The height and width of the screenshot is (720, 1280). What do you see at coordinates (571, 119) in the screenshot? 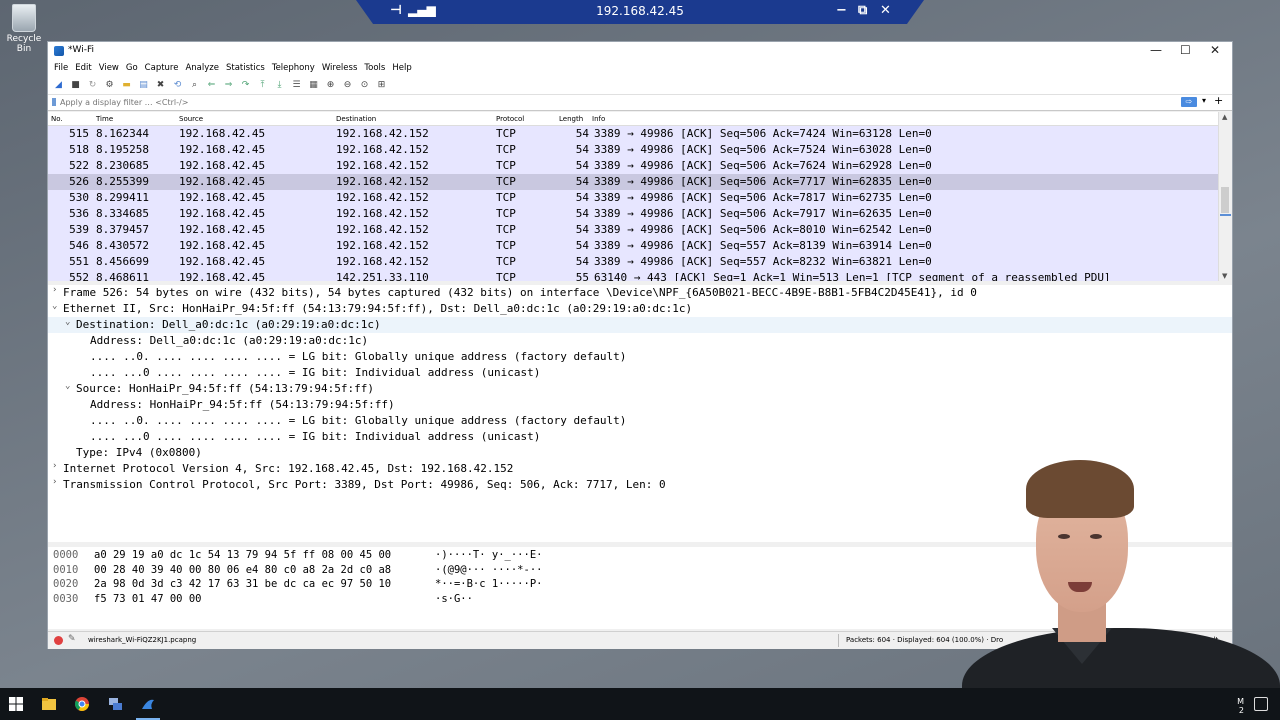
I see `column-header-length: Length` at bounding box center [571, 119].